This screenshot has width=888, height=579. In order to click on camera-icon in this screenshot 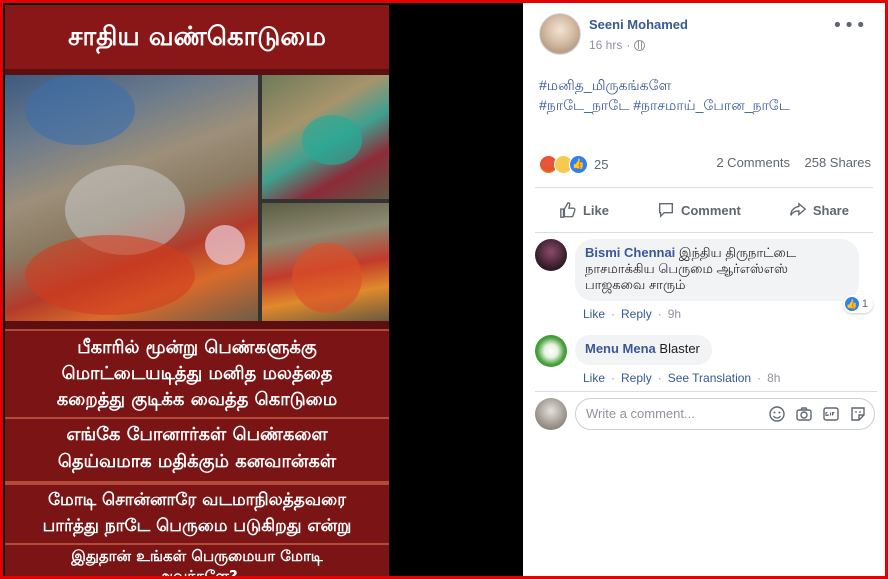, I will do `click(804, 414)`.